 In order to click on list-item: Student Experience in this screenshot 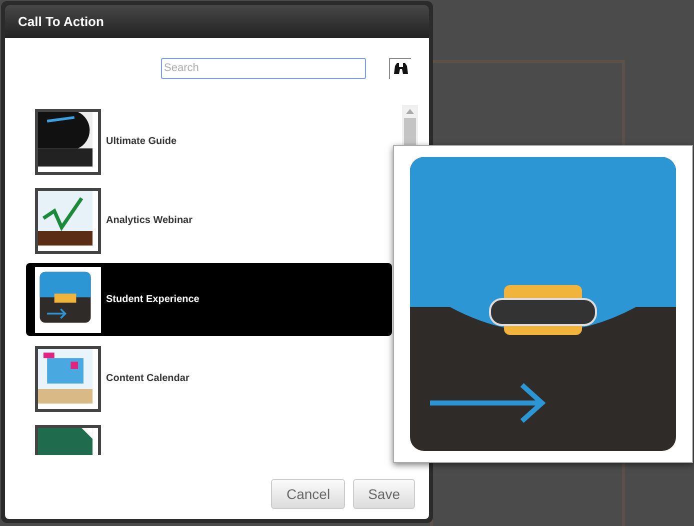, I will do `click(209, 299)`.